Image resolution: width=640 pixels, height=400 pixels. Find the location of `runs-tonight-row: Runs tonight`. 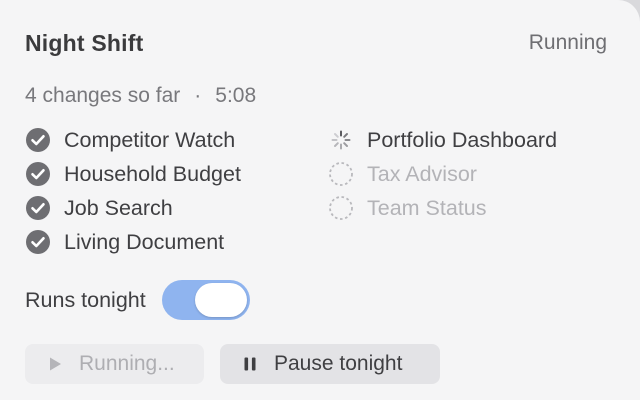

runs-tonight-row: Runs tonight is located at coordinates (137, 300).